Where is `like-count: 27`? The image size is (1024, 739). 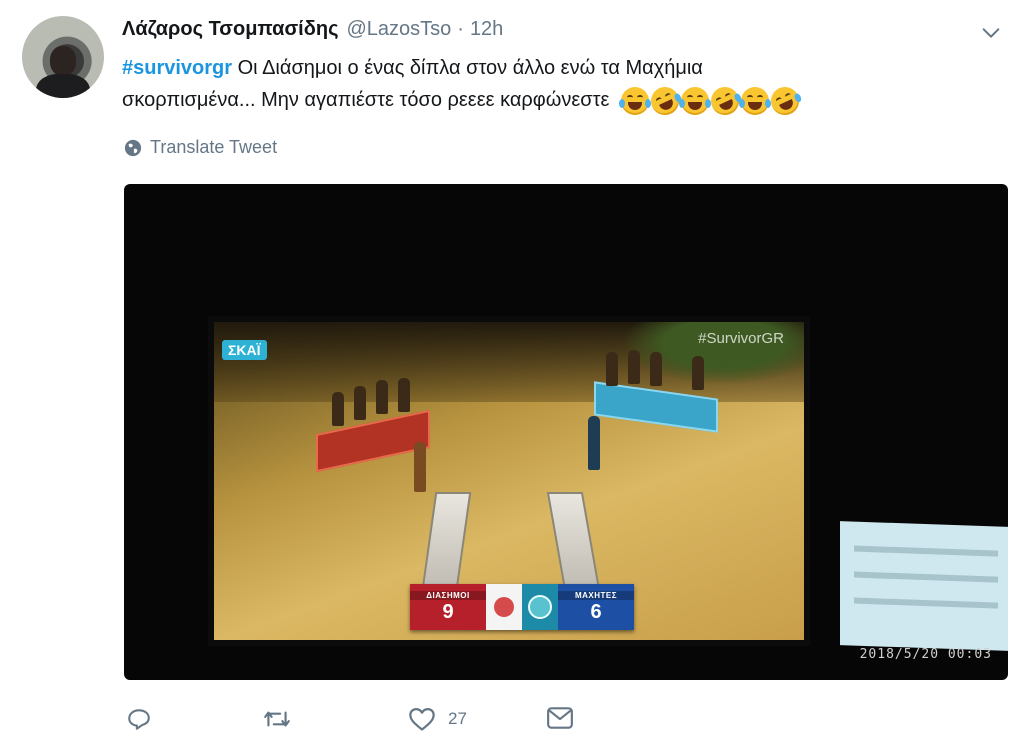 like-count: 27 is located at coordinates (457, 718).